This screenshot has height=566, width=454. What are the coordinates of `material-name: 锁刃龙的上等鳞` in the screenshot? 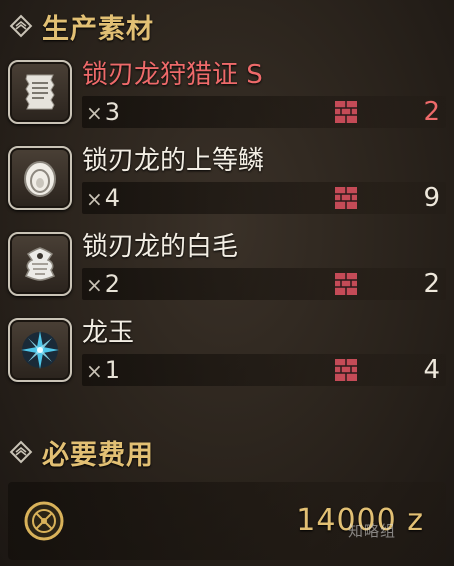 It's located at (173, 161).